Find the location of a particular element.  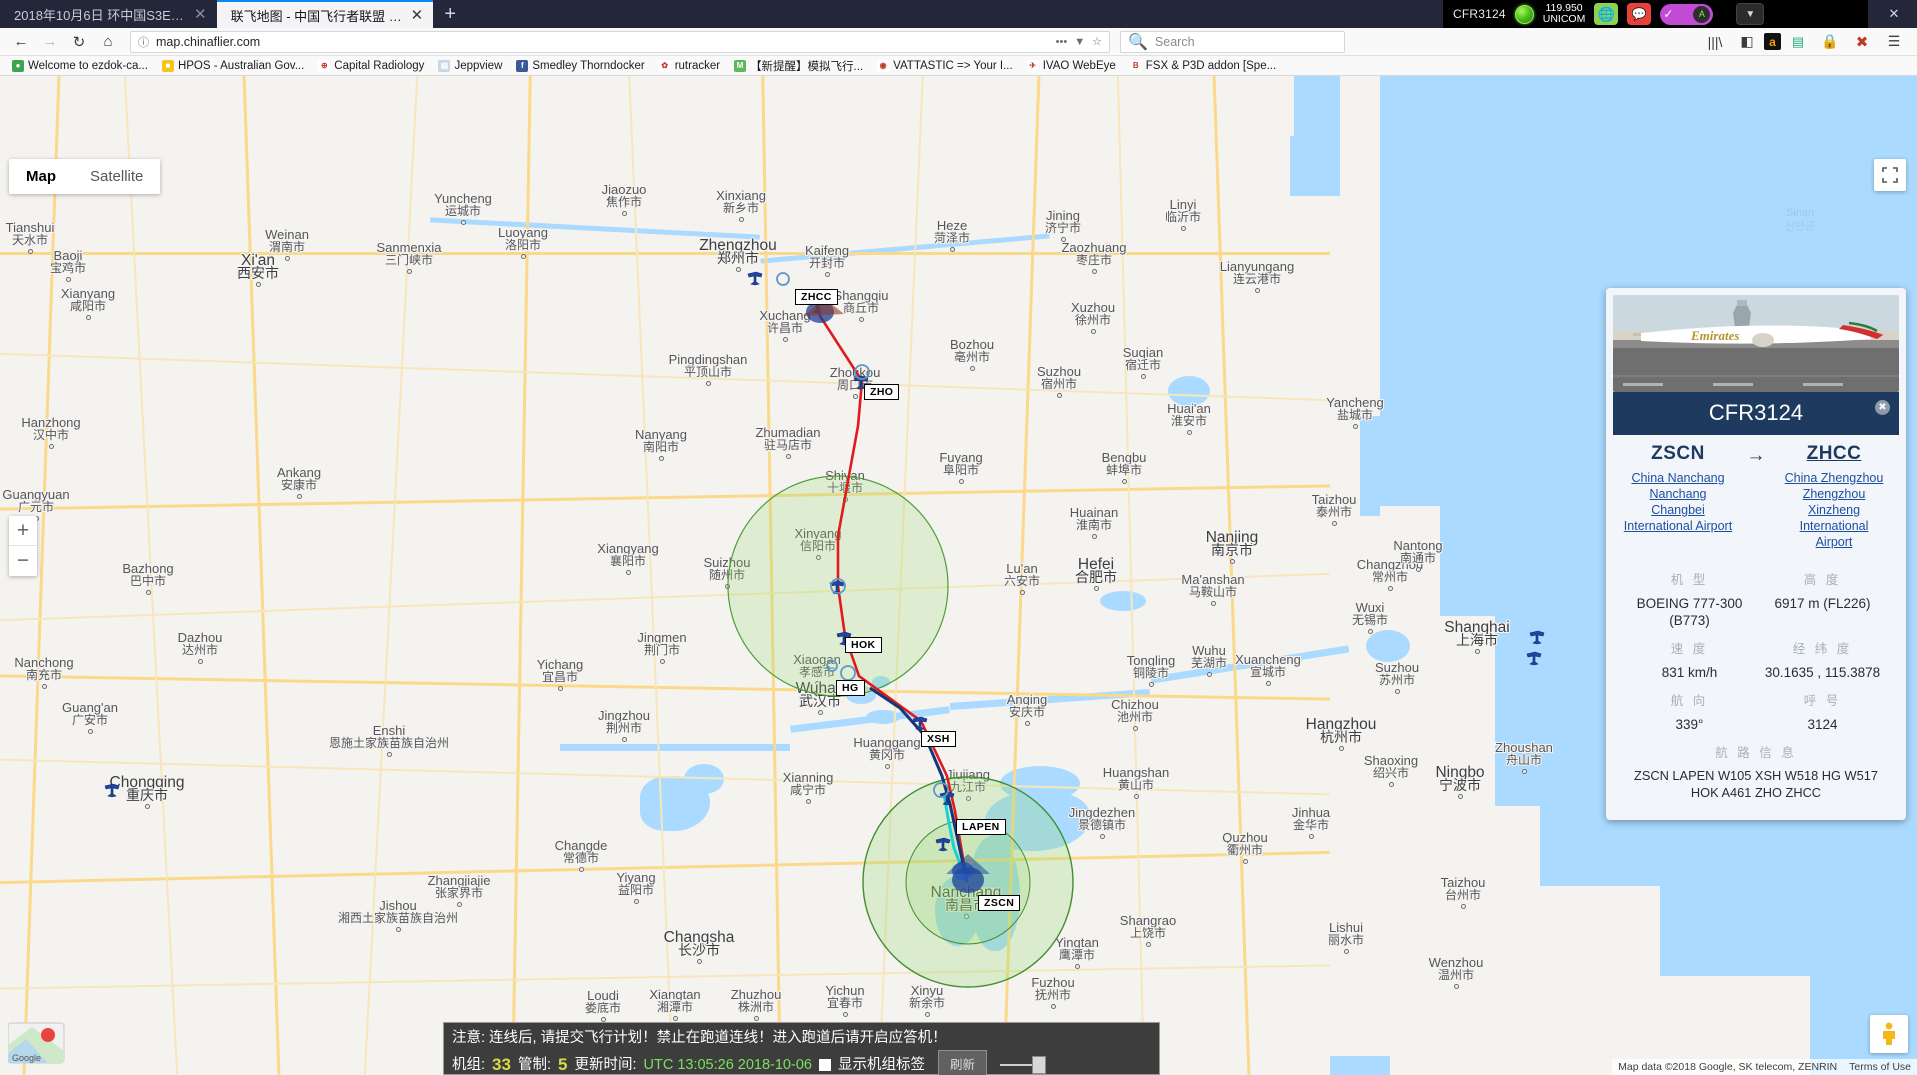

city-name-cn: 池州市 is located at coordinates (1135, 717).